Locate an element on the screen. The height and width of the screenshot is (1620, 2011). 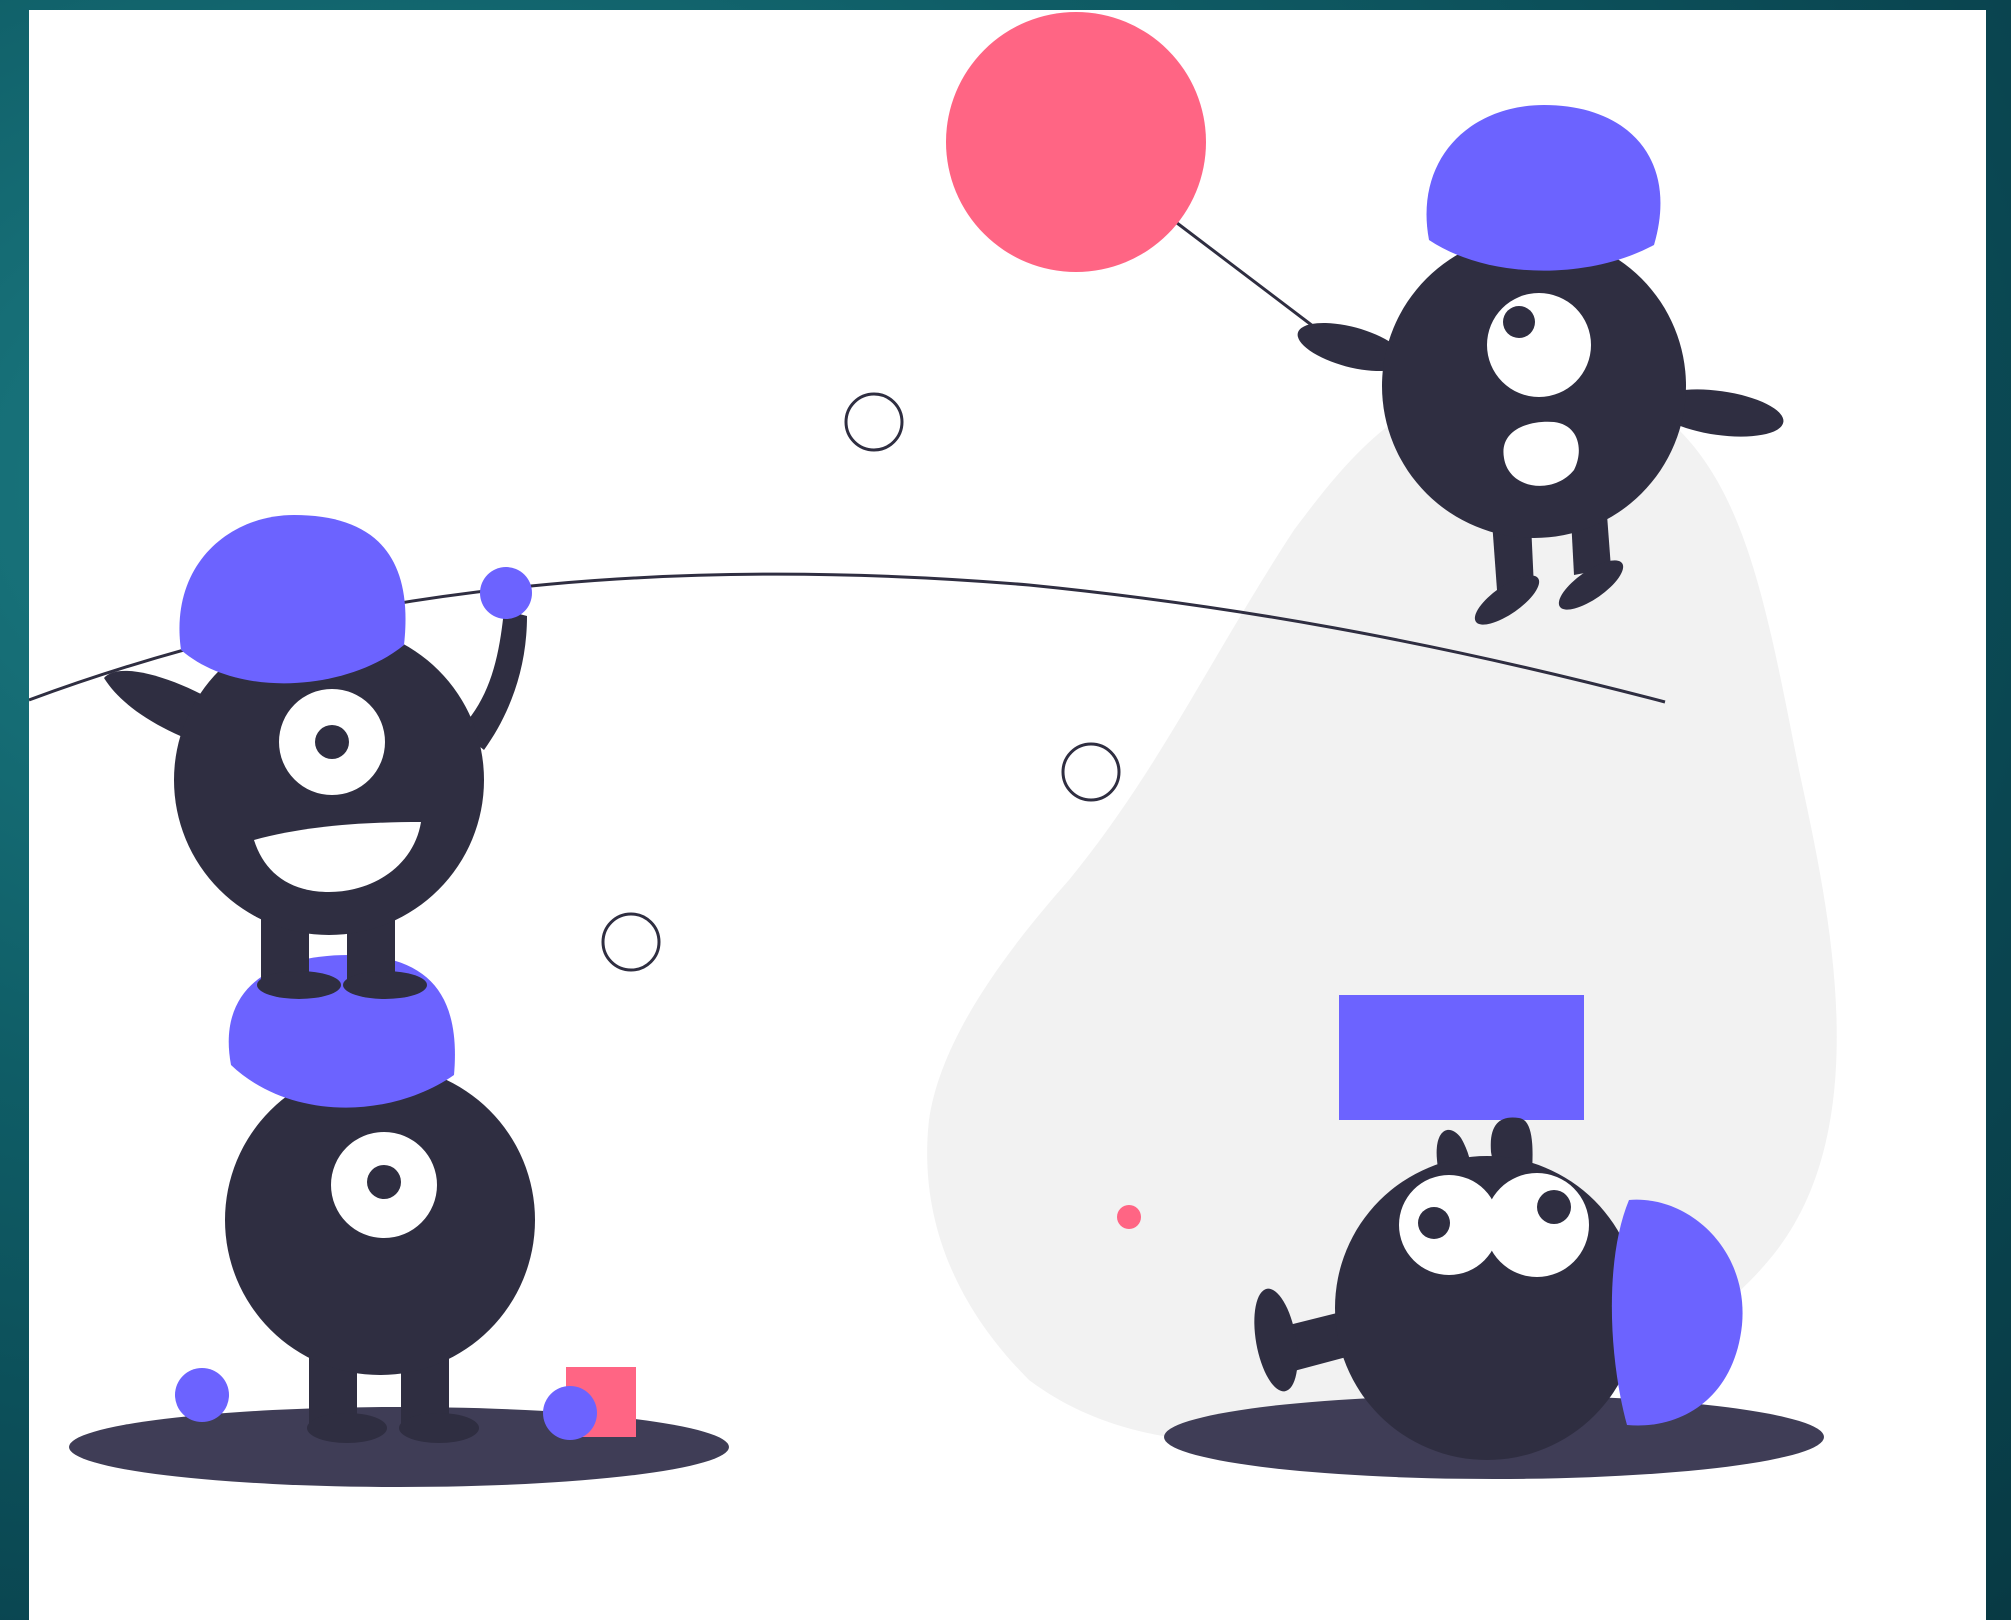
ring-middle is located at coordinates (1091, 772).